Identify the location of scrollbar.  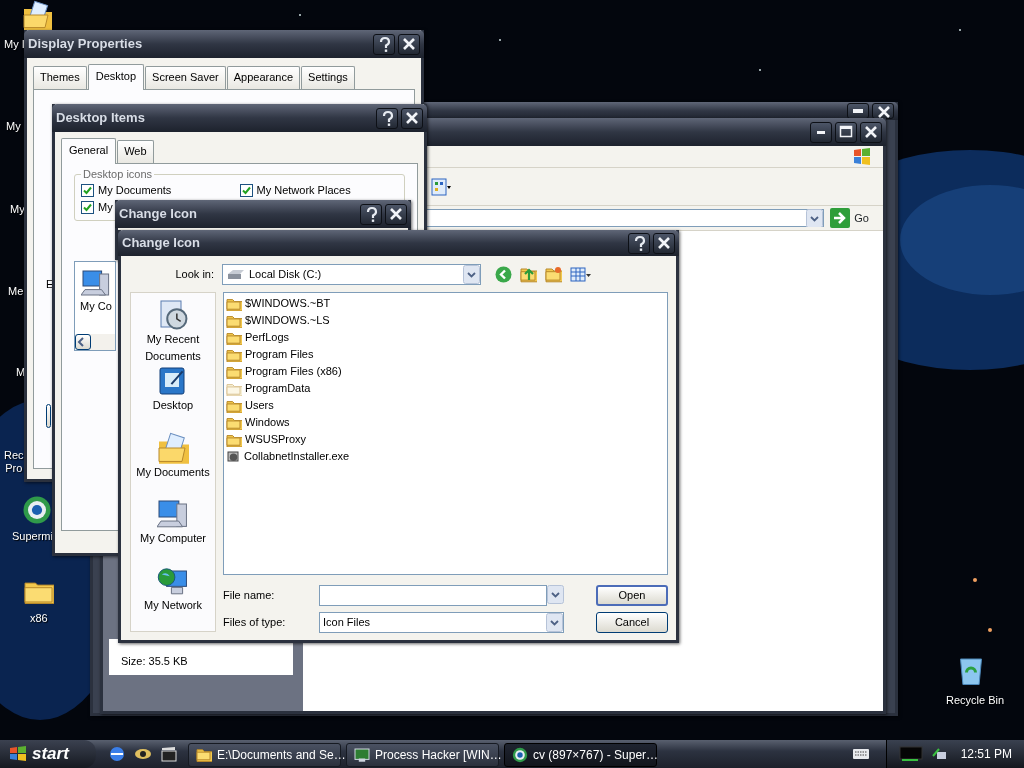
(95, 342).